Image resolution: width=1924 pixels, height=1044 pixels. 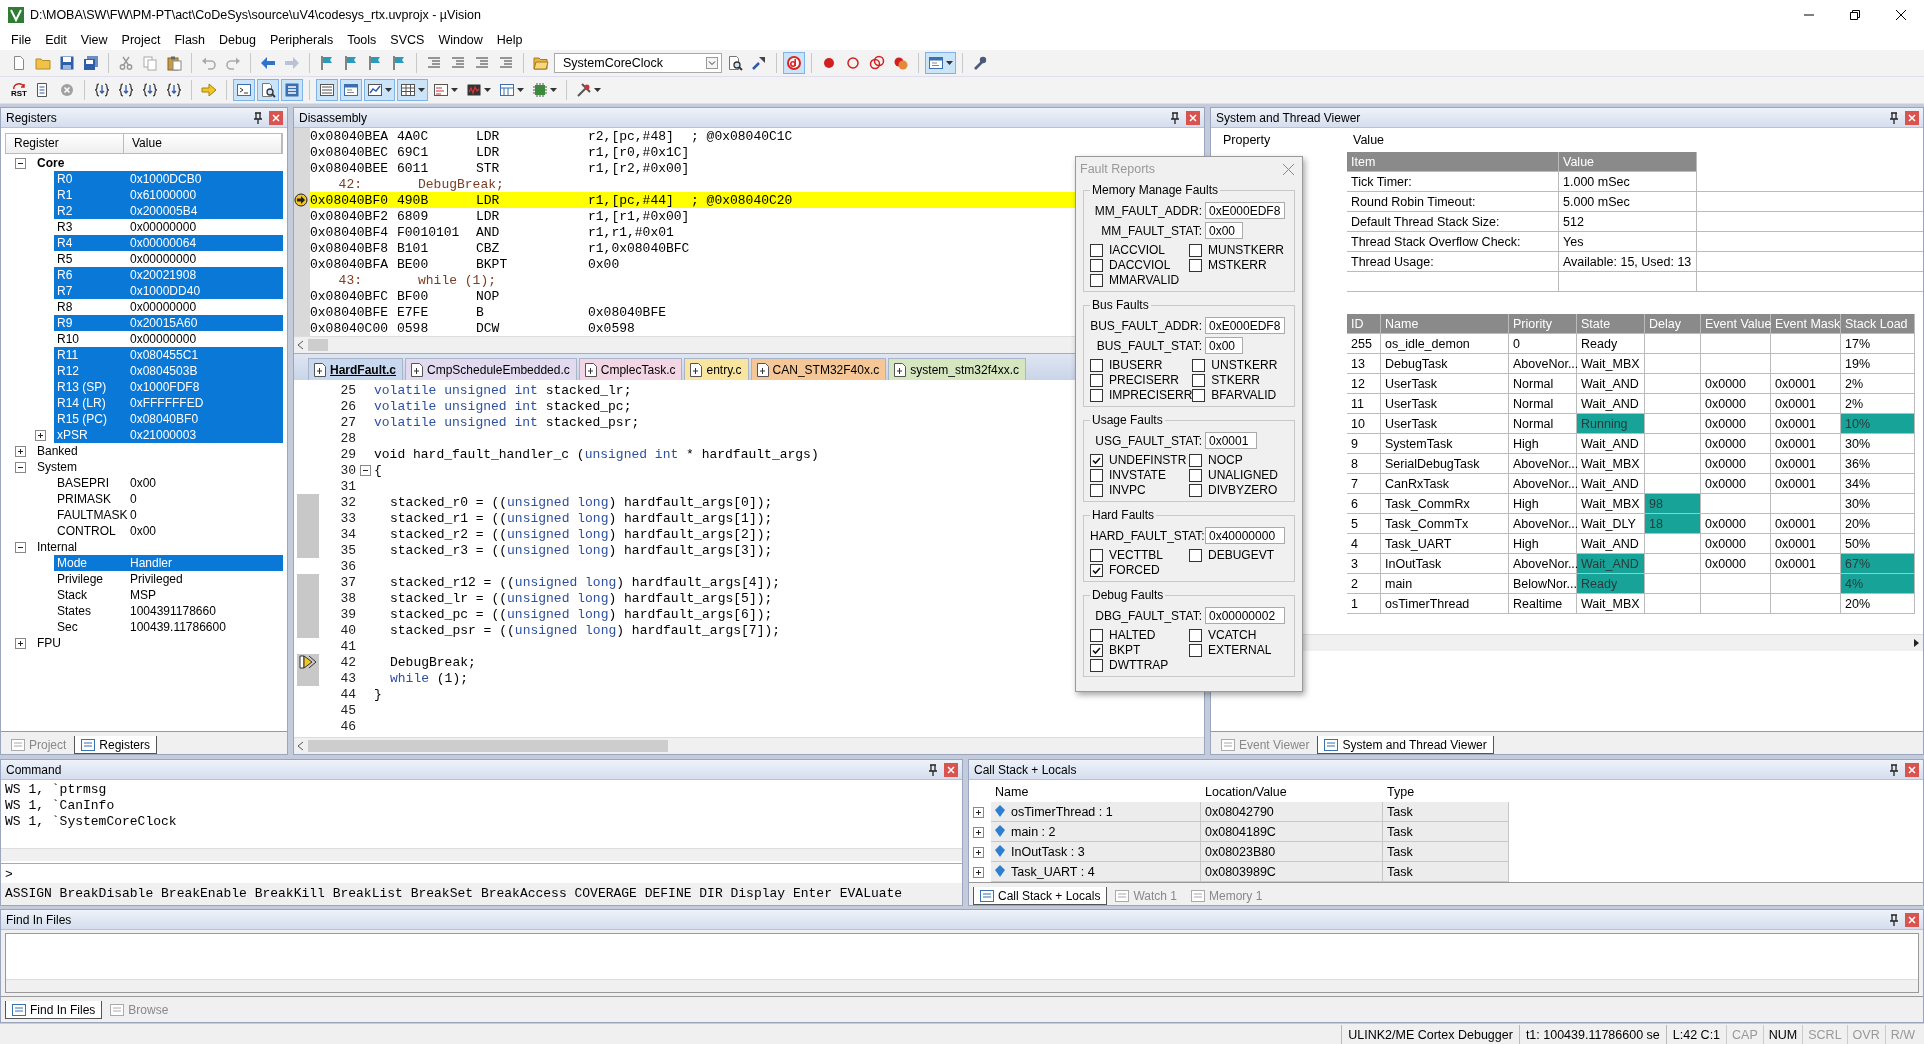 I want to click on checkbox-label: VECTTBL, so click(x=1136, y=555).